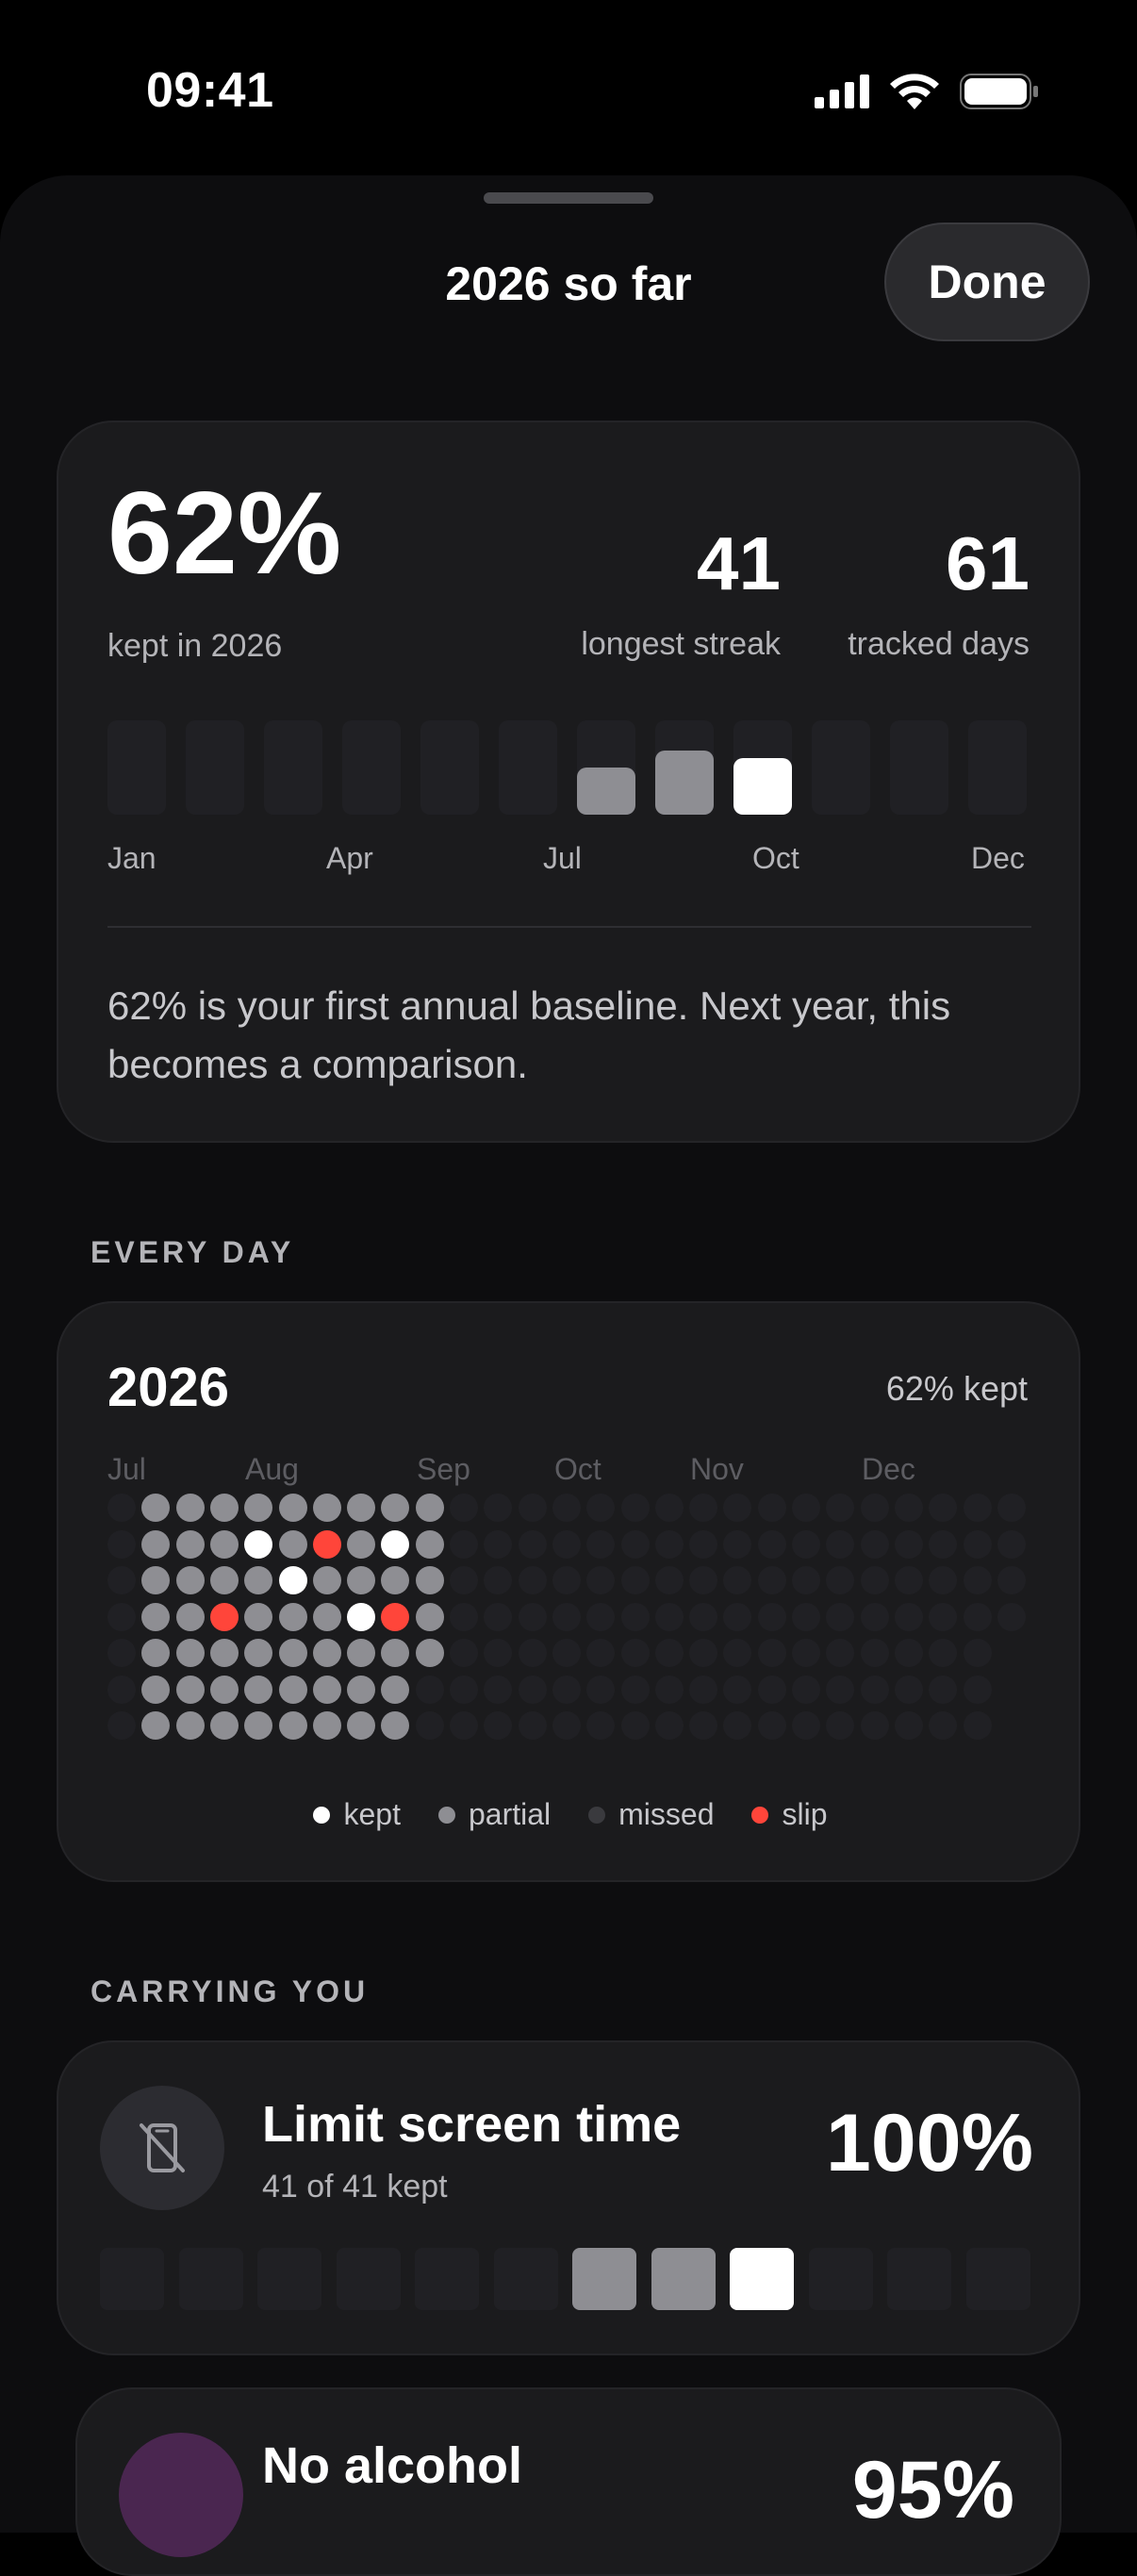 This screenshot has width=1137, height=2576. I want to click on calendar-month-label: Aug, so click(272, 1469).